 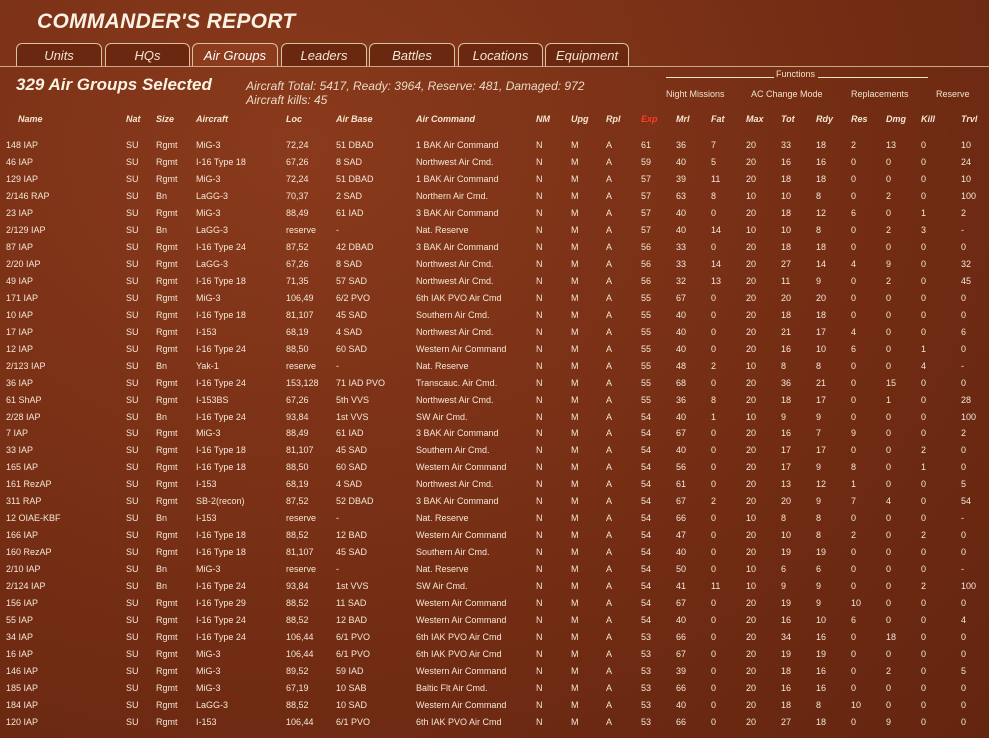 I want to click on cell-dmg: 18, so click(x=891, y=637).